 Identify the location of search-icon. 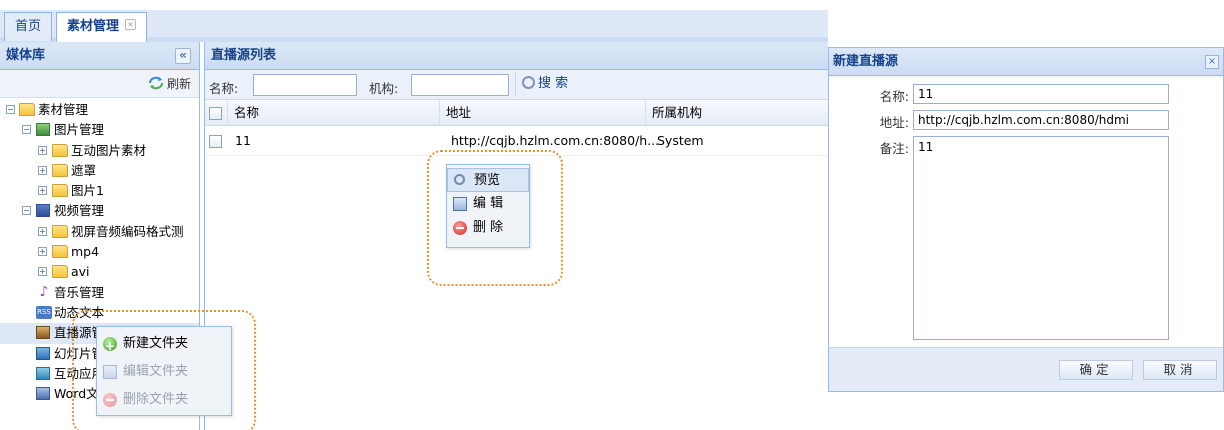
(528, 82).